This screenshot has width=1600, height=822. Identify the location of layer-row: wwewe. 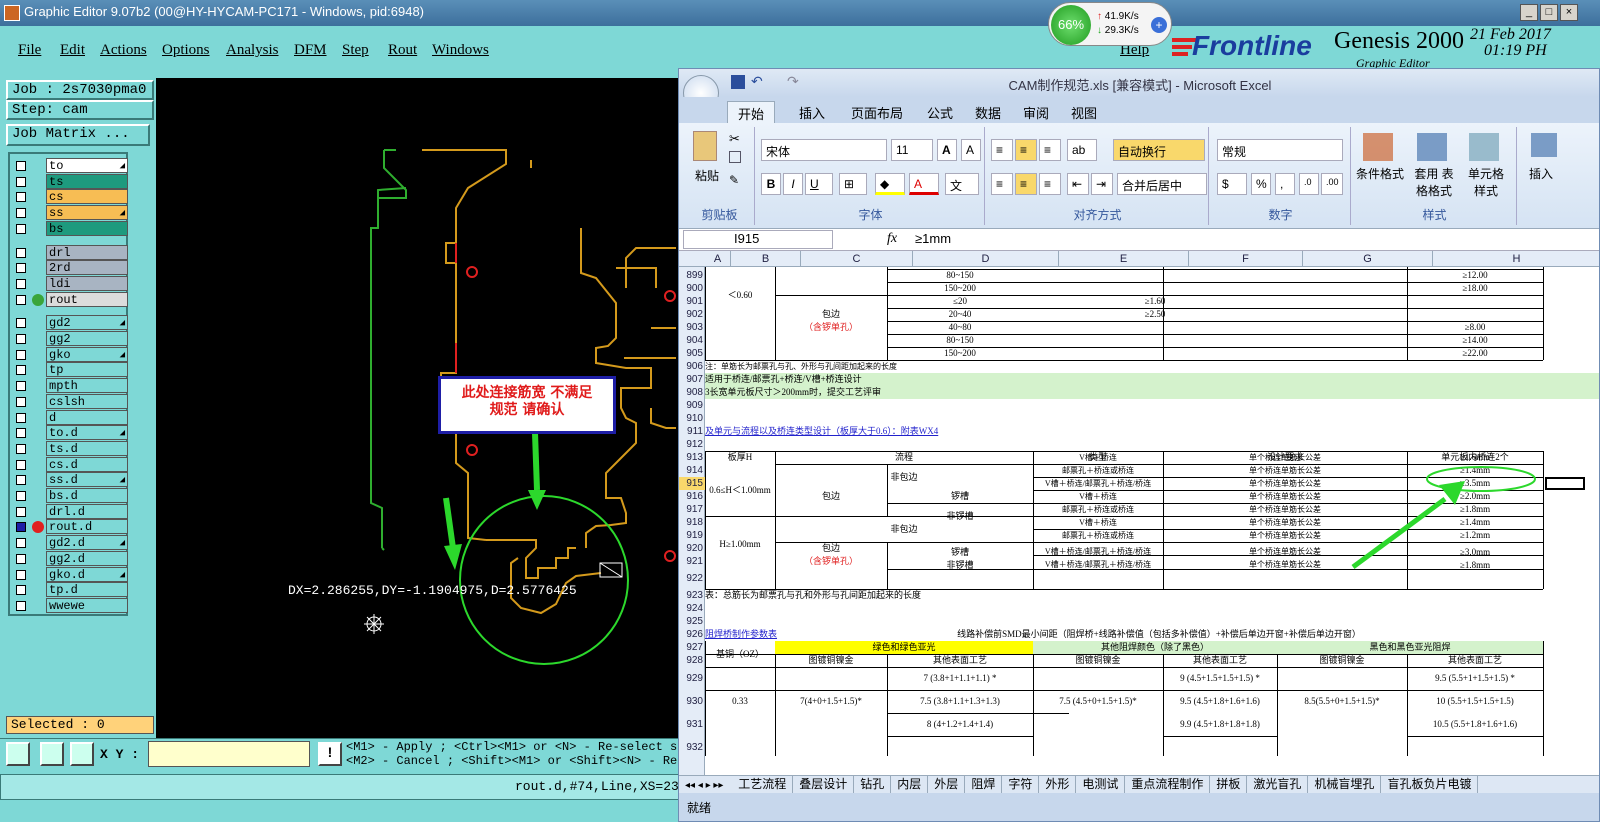
(70, 605).